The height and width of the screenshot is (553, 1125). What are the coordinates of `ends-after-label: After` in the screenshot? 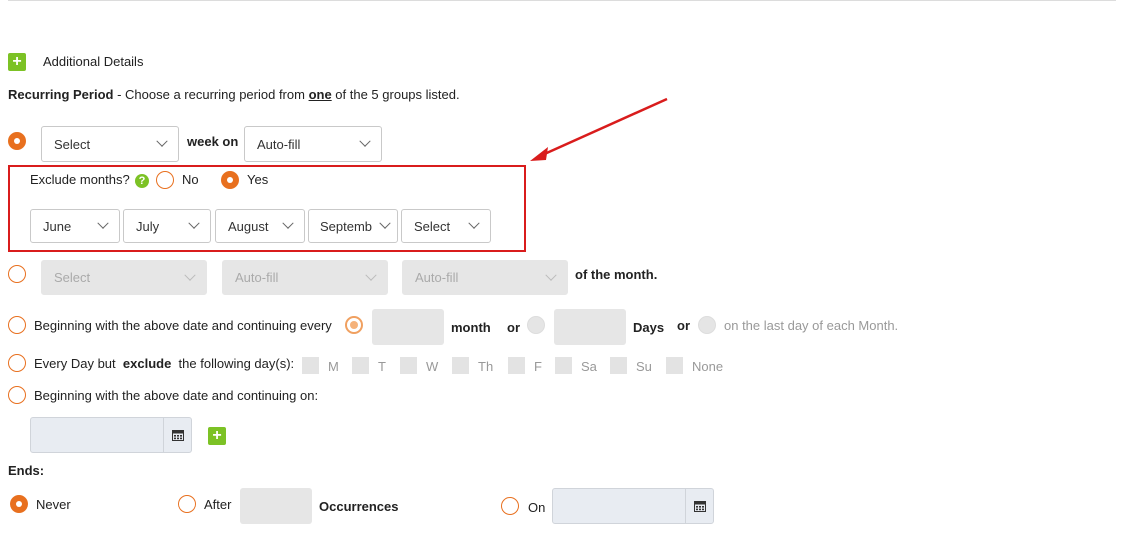 It's located at (218, 504).